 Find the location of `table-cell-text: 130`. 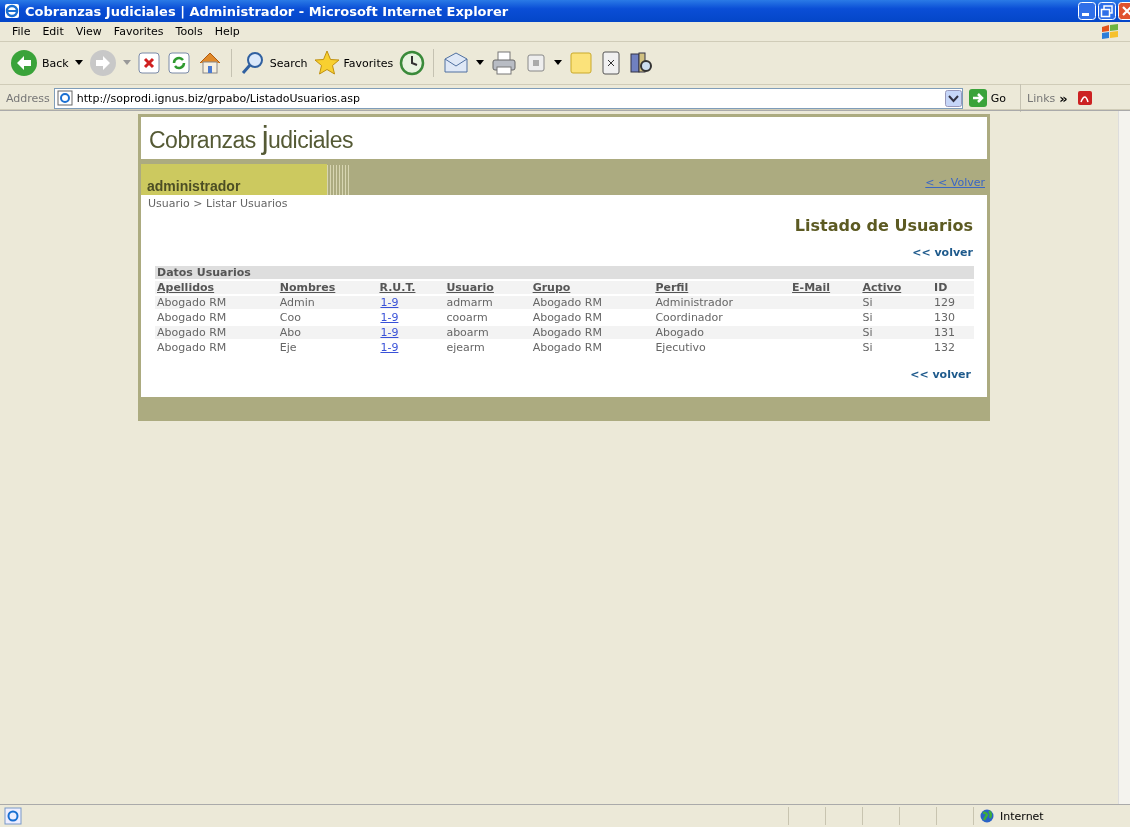

table-cell-text: 130 is located at coordinates (945, 317).